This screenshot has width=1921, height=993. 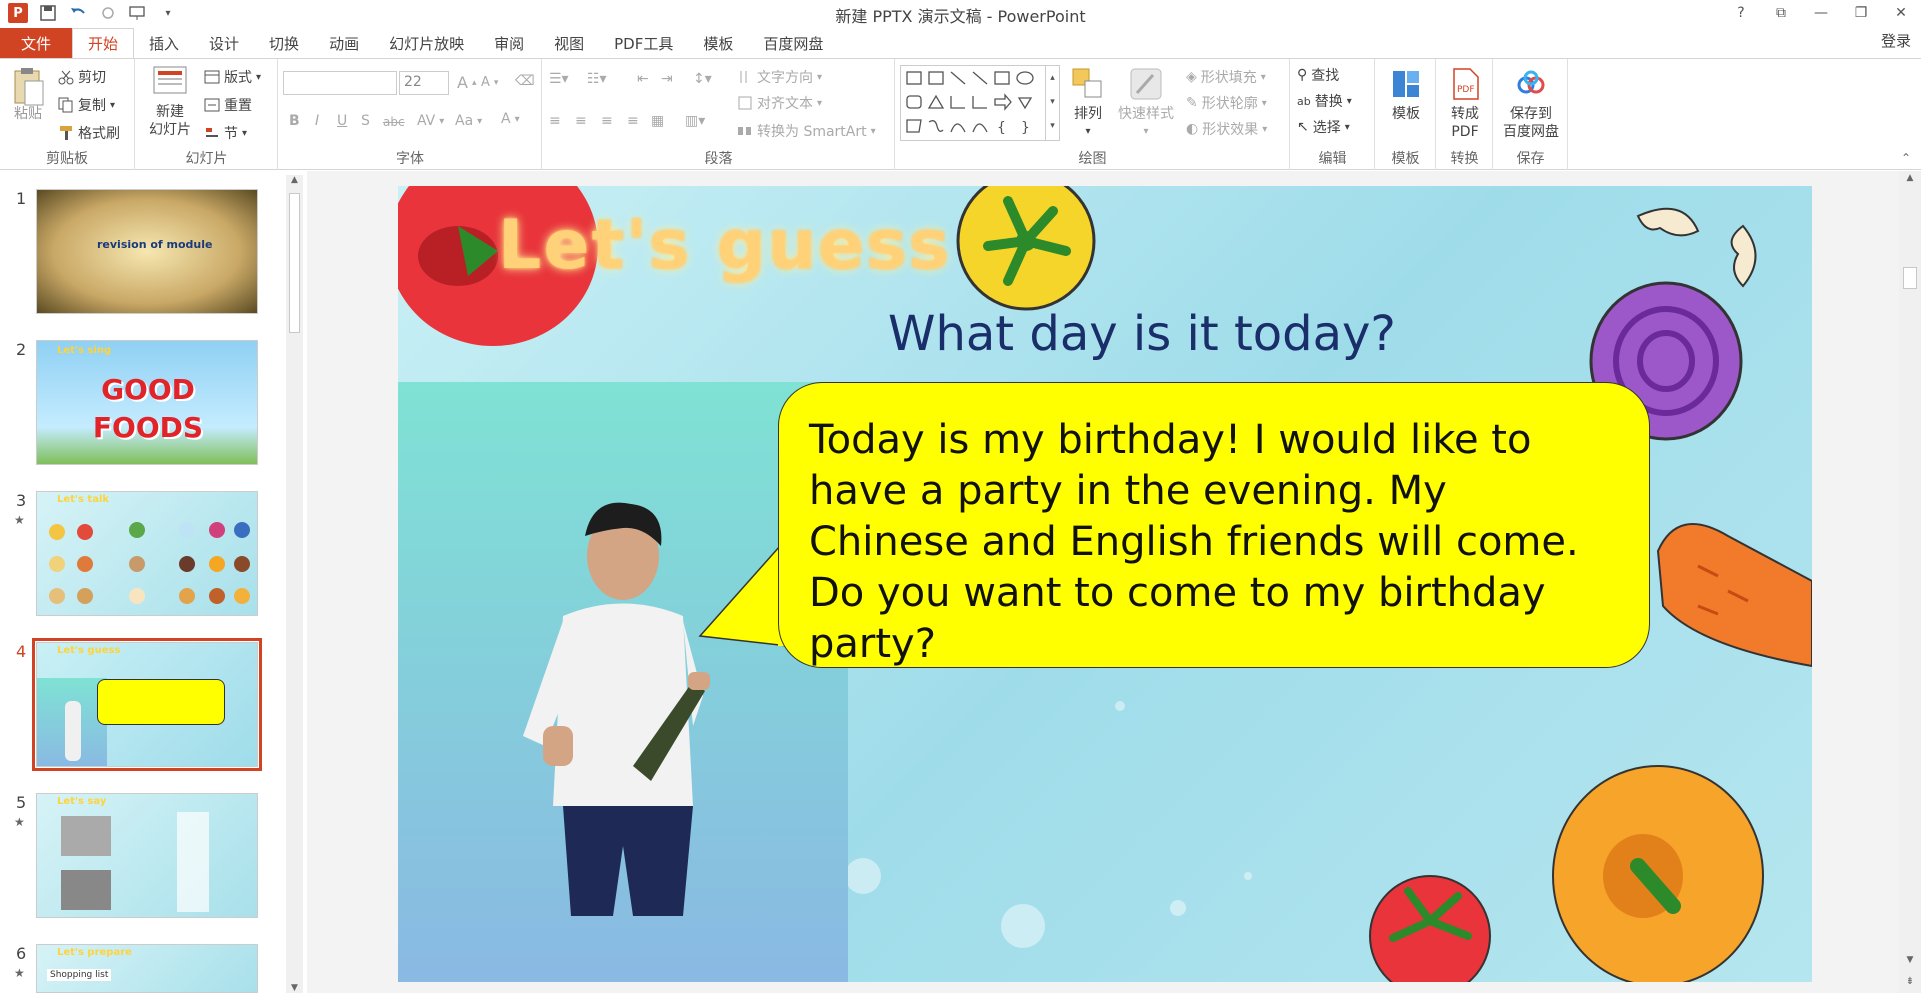 I want to click on section-button: 节 ▾, so click(x=225, y=133).